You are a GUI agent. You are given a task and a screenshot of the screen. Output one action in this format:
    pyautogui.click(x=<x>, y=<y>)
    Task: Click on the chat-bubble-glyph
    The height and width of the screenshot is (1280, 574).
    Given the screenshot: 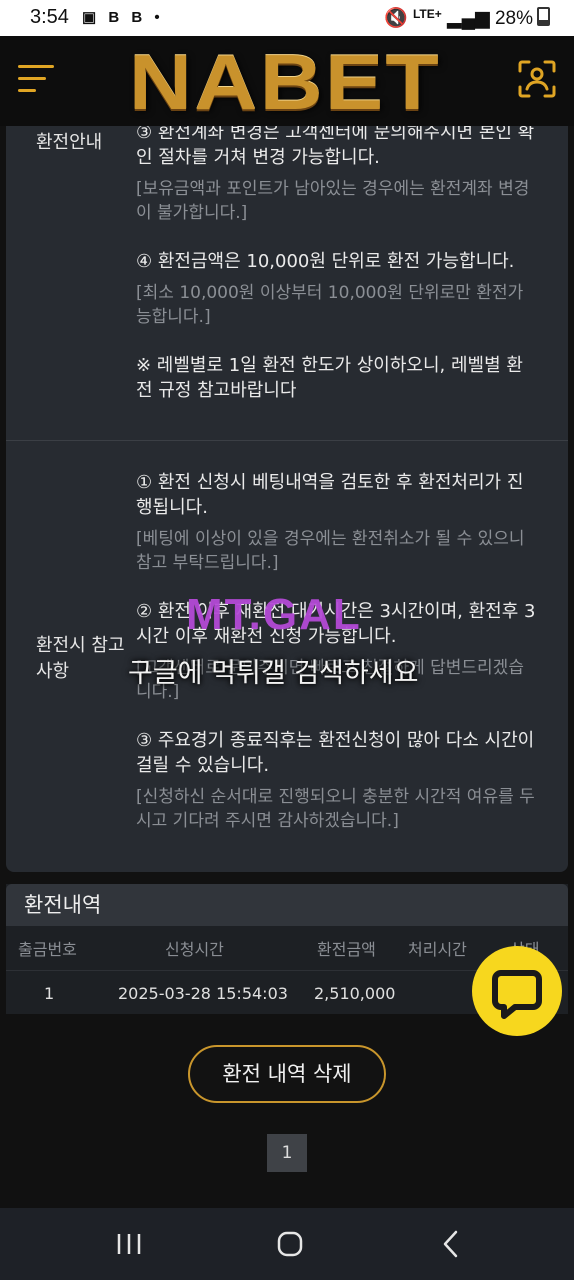 What is the action you would take?
    pyautogui.click(x=517, y=994)
    